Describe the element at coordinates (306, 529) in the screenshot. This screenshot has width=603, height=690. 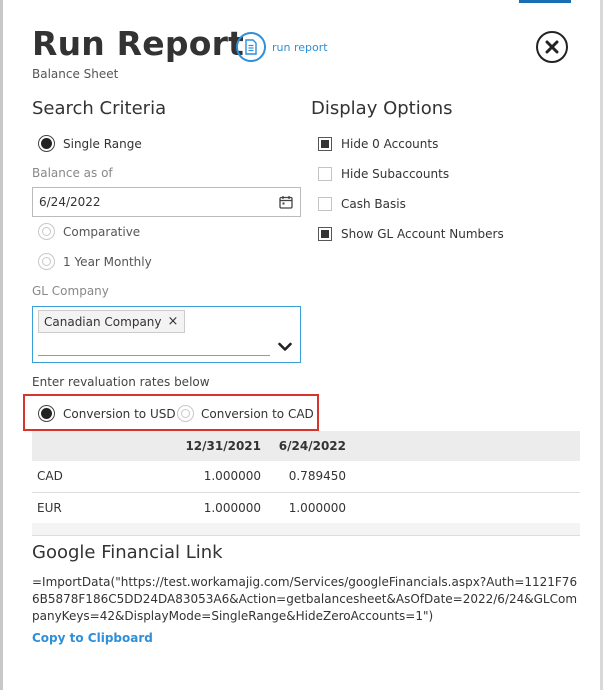
I see `table-footer` at that location.